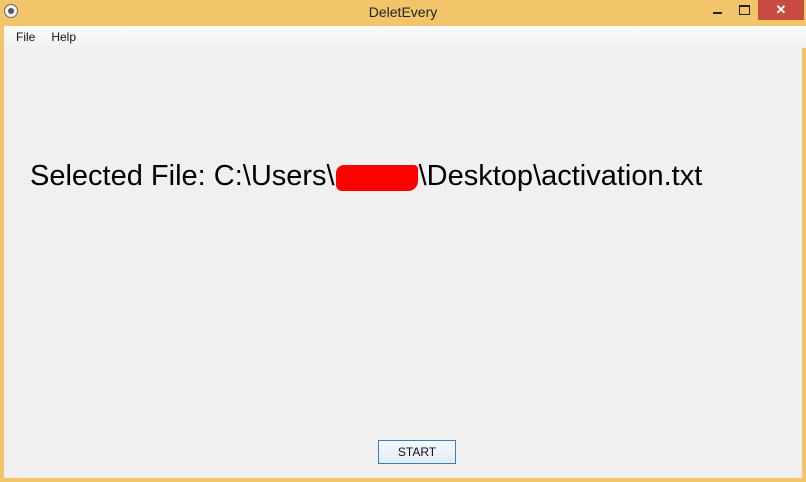  I want to click on menu-file: File, so click(25, 37).